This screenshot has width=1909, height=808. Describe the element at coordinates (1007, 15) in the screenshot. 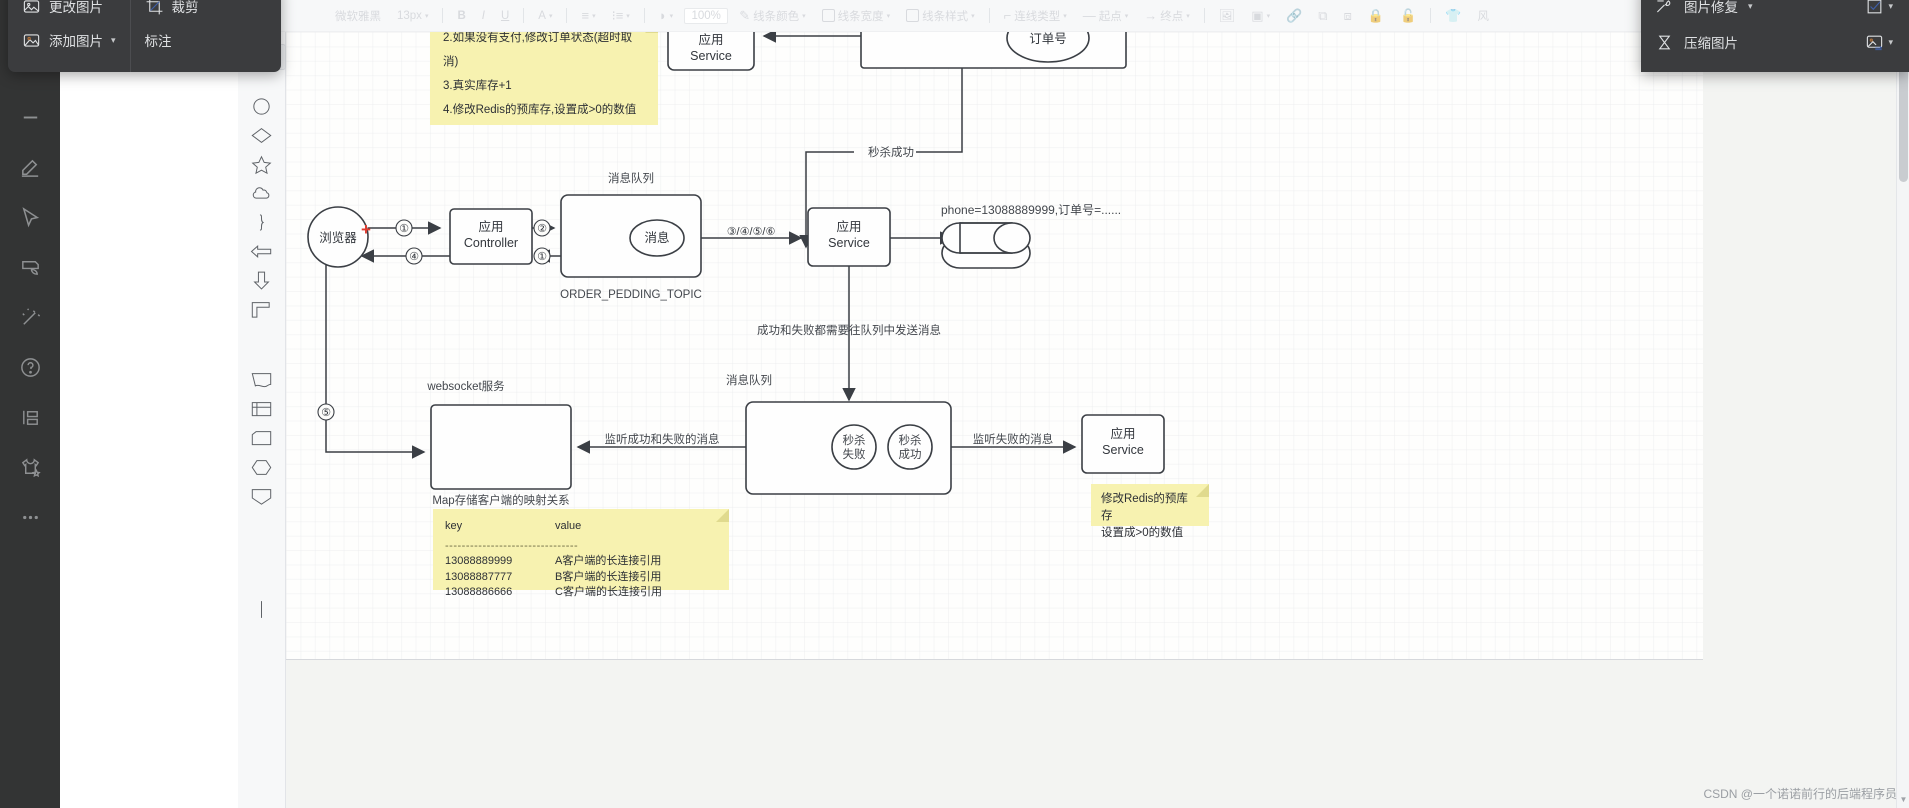

I see `connector-icon: ⌐` at that location.